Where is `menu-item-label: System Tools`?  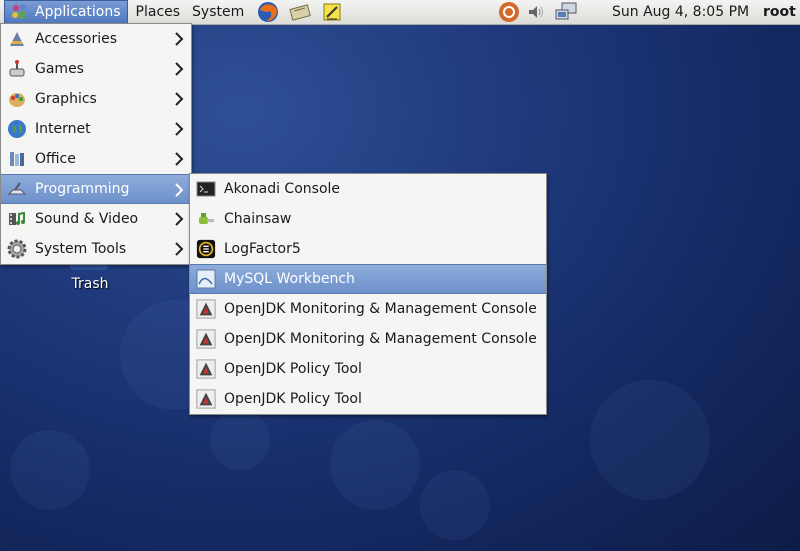 menu-item-label: System Tools is located at coordinates (81, 249).